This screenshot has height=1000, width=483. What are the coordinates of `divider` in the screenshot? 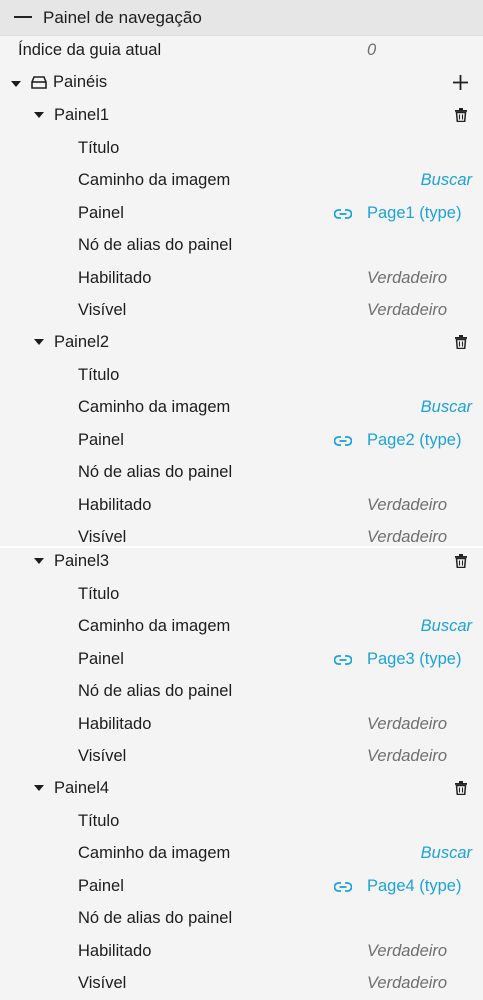 It's located at (241, 547).